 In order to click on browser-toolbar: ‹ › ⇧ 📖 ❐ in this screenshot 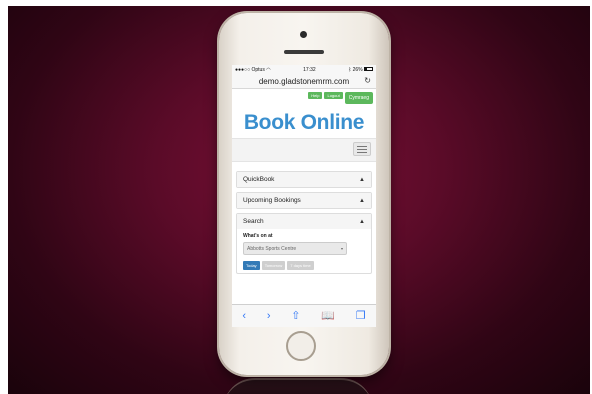, I will do `click(304, 315)`.